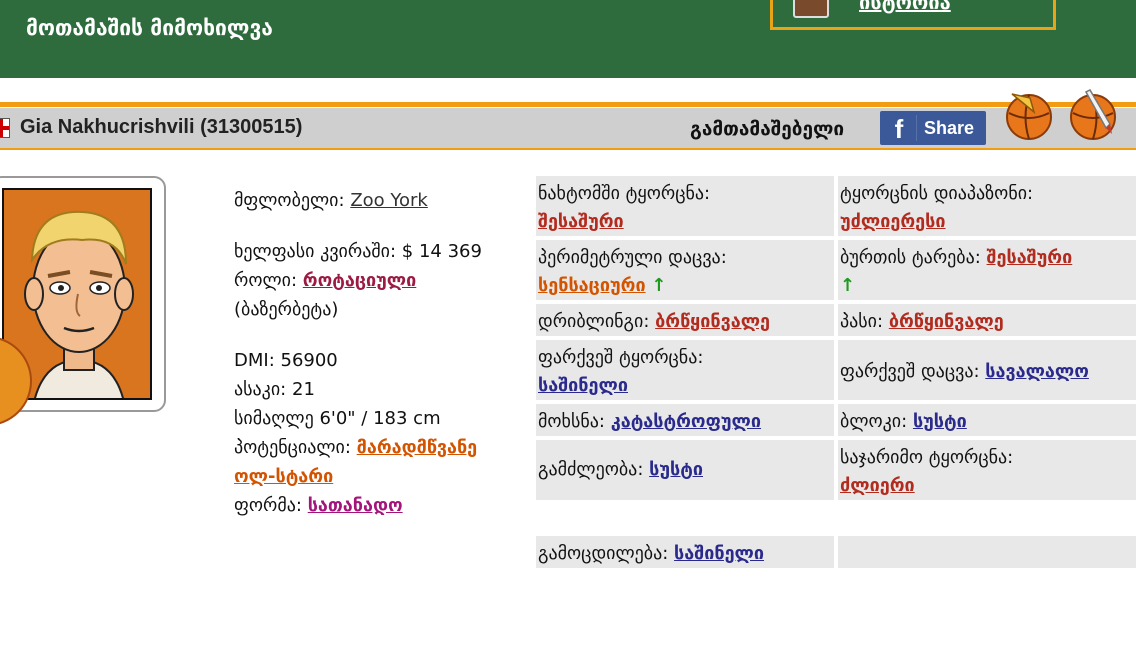 This screenshot has height=662, width=1136. Describe the element at coordinates (1093, 115) in the screenshot. I see `basketball-pencil-icon` at that location.